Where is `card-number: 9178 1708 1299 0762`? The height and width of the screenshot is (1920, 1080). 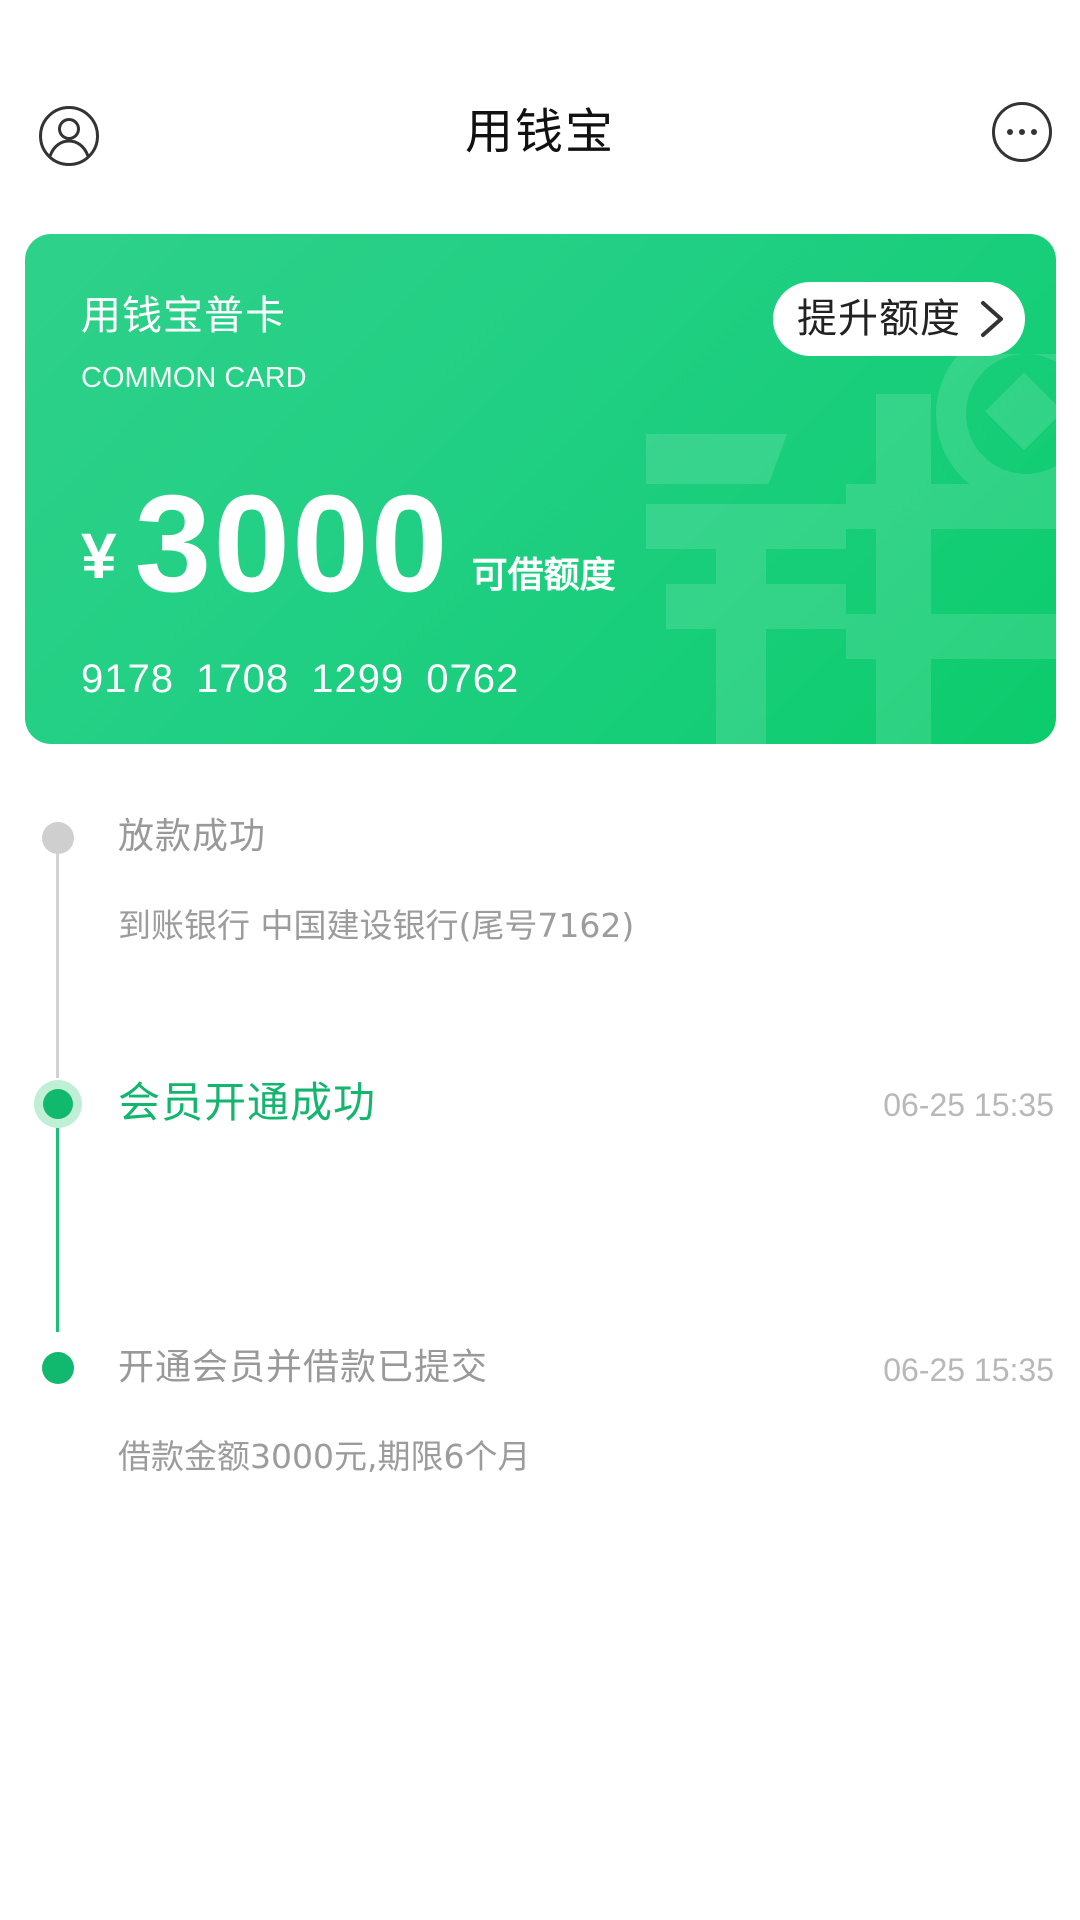 card-number: 9178 1708 1299 0762 is located at coordinates (300, 679).